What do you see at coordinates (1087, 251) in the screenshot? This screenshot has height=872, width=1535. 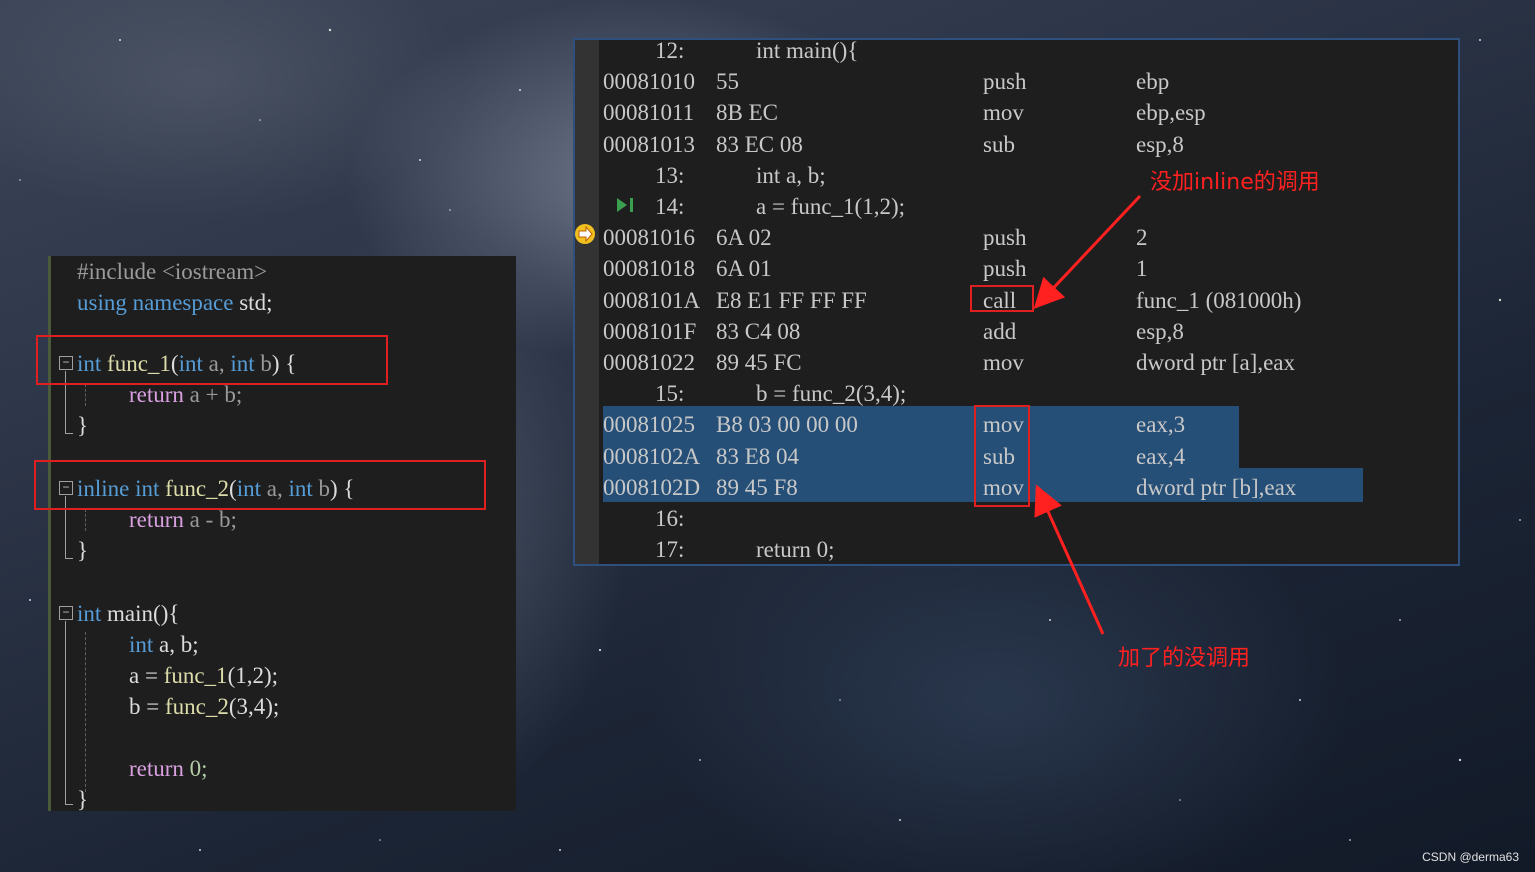 I see `arrow-to-call` at bounding box center [1087, 251].